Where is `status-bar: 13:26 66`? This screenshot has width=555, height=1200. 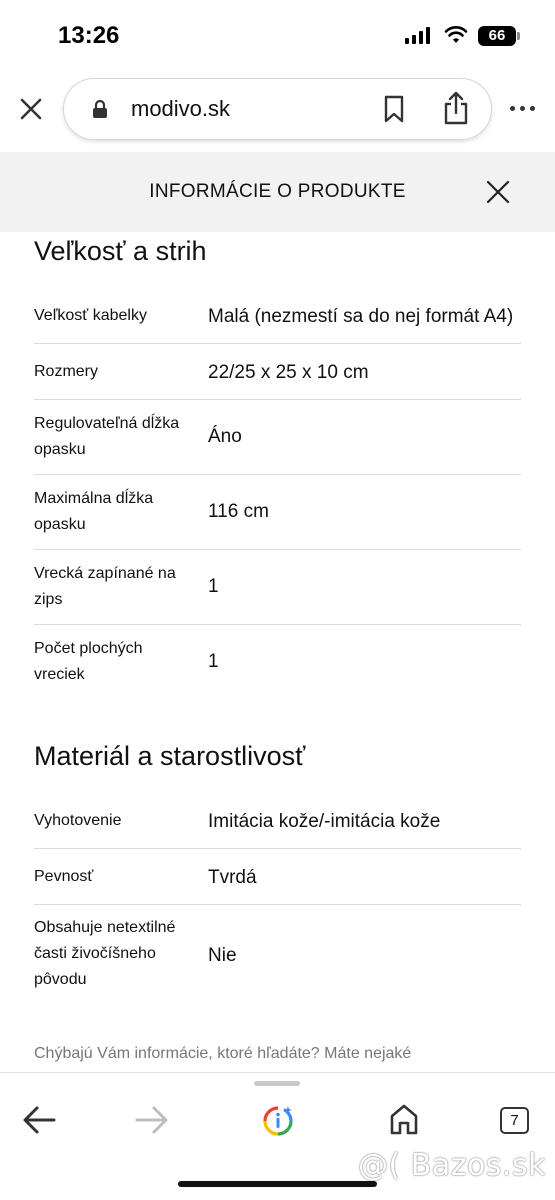 status-bar: 13:26 66 is located at coordinates (277, 36).